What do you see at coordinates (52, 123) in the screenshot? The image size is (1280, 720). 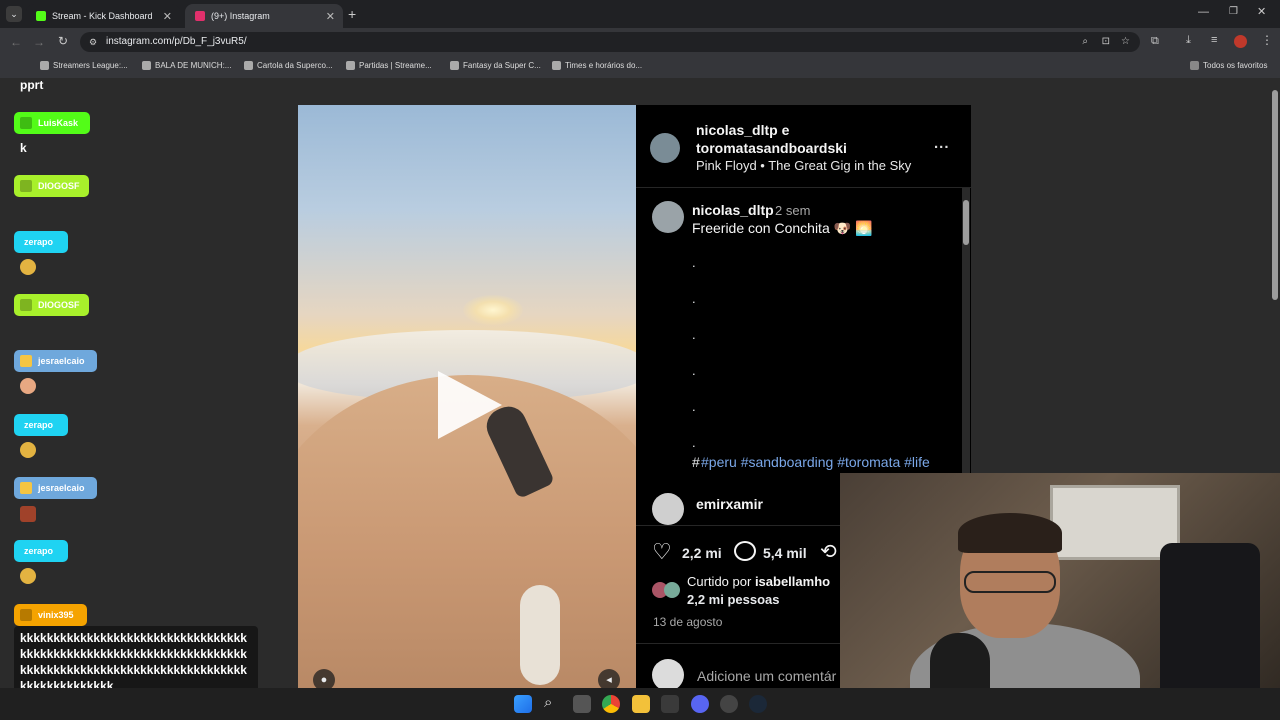 I see `chat-username-chip: LuisKask` at bounding box center [52, 123].